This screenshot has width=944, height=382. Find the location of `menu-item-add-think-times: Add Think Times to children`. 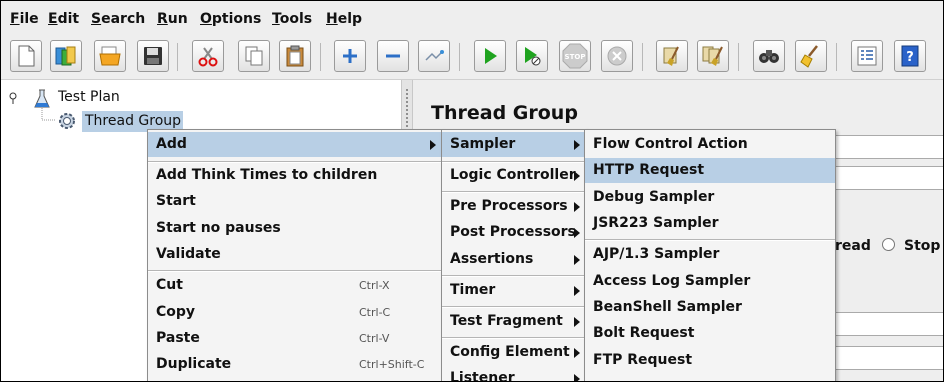

menu-item-add-think-times: Add Think Times to children is located at coordinates (295, 175).